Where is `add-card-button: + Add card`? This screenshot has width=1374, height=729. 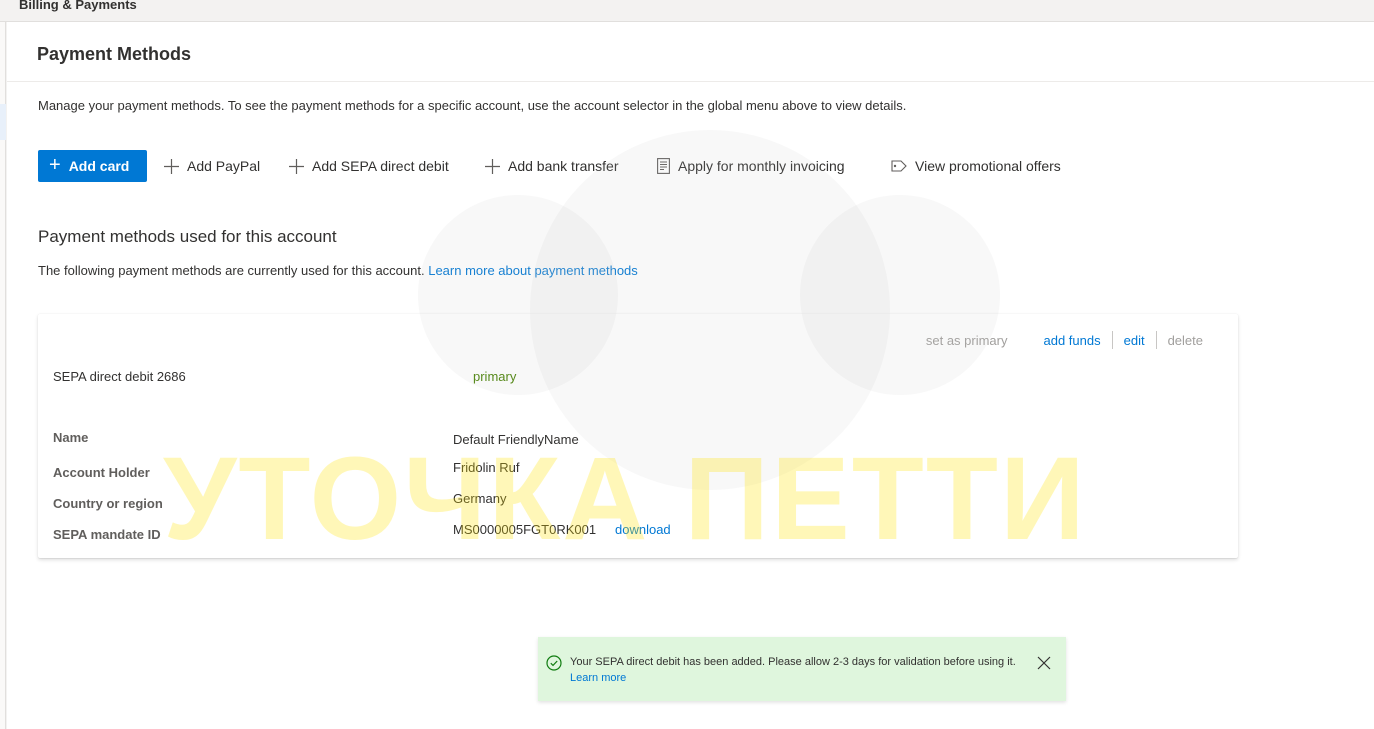 add-card-button: + Add card is located at coordinates (92, 166).